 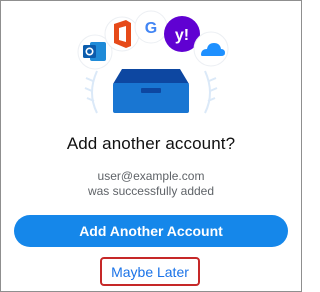 What do you see at coordinates (122, 34) in the screenshot?
I see `office-icon` at bounding box center [122, 34].